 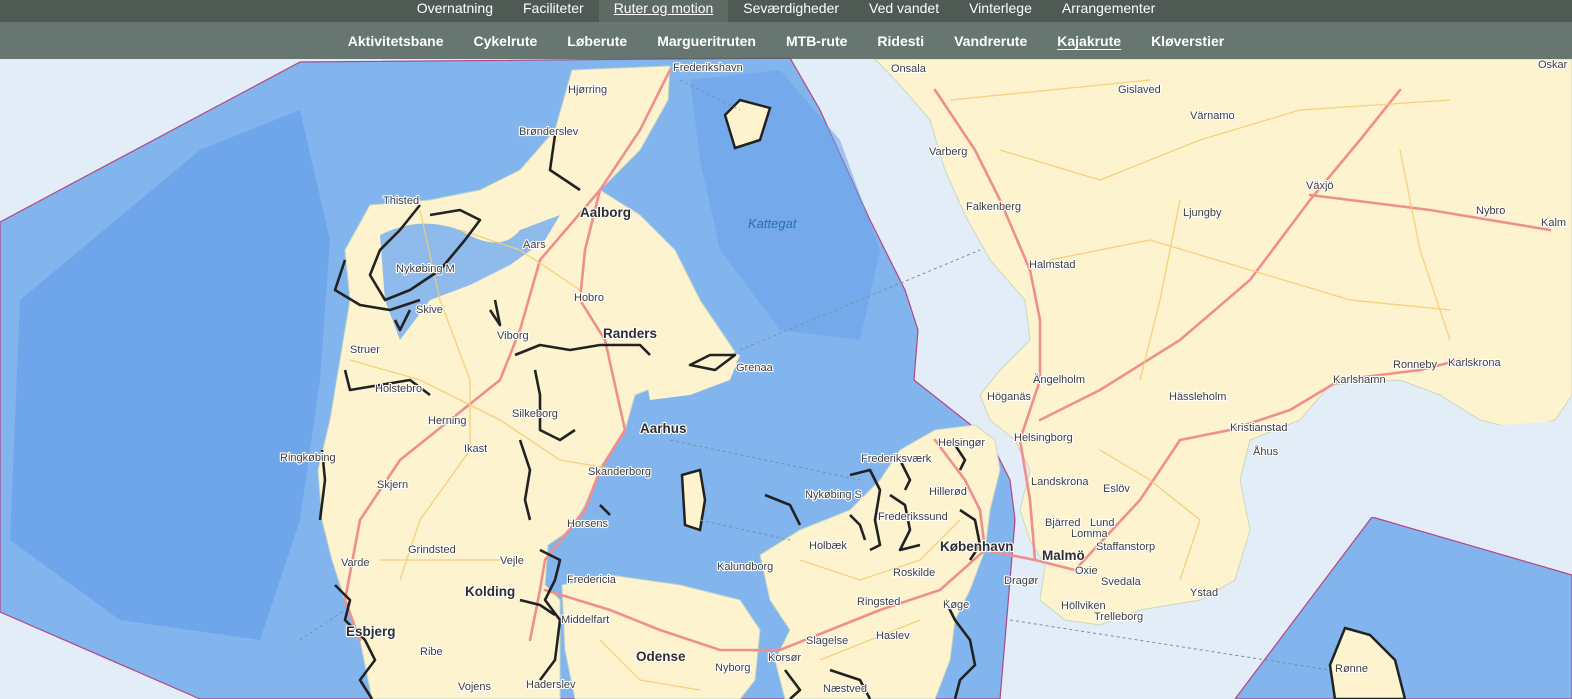 What do you see at coordinates (592, 580) in the screenshot?
I see `town-label: Fredericia` at bounding box center [592, 580].